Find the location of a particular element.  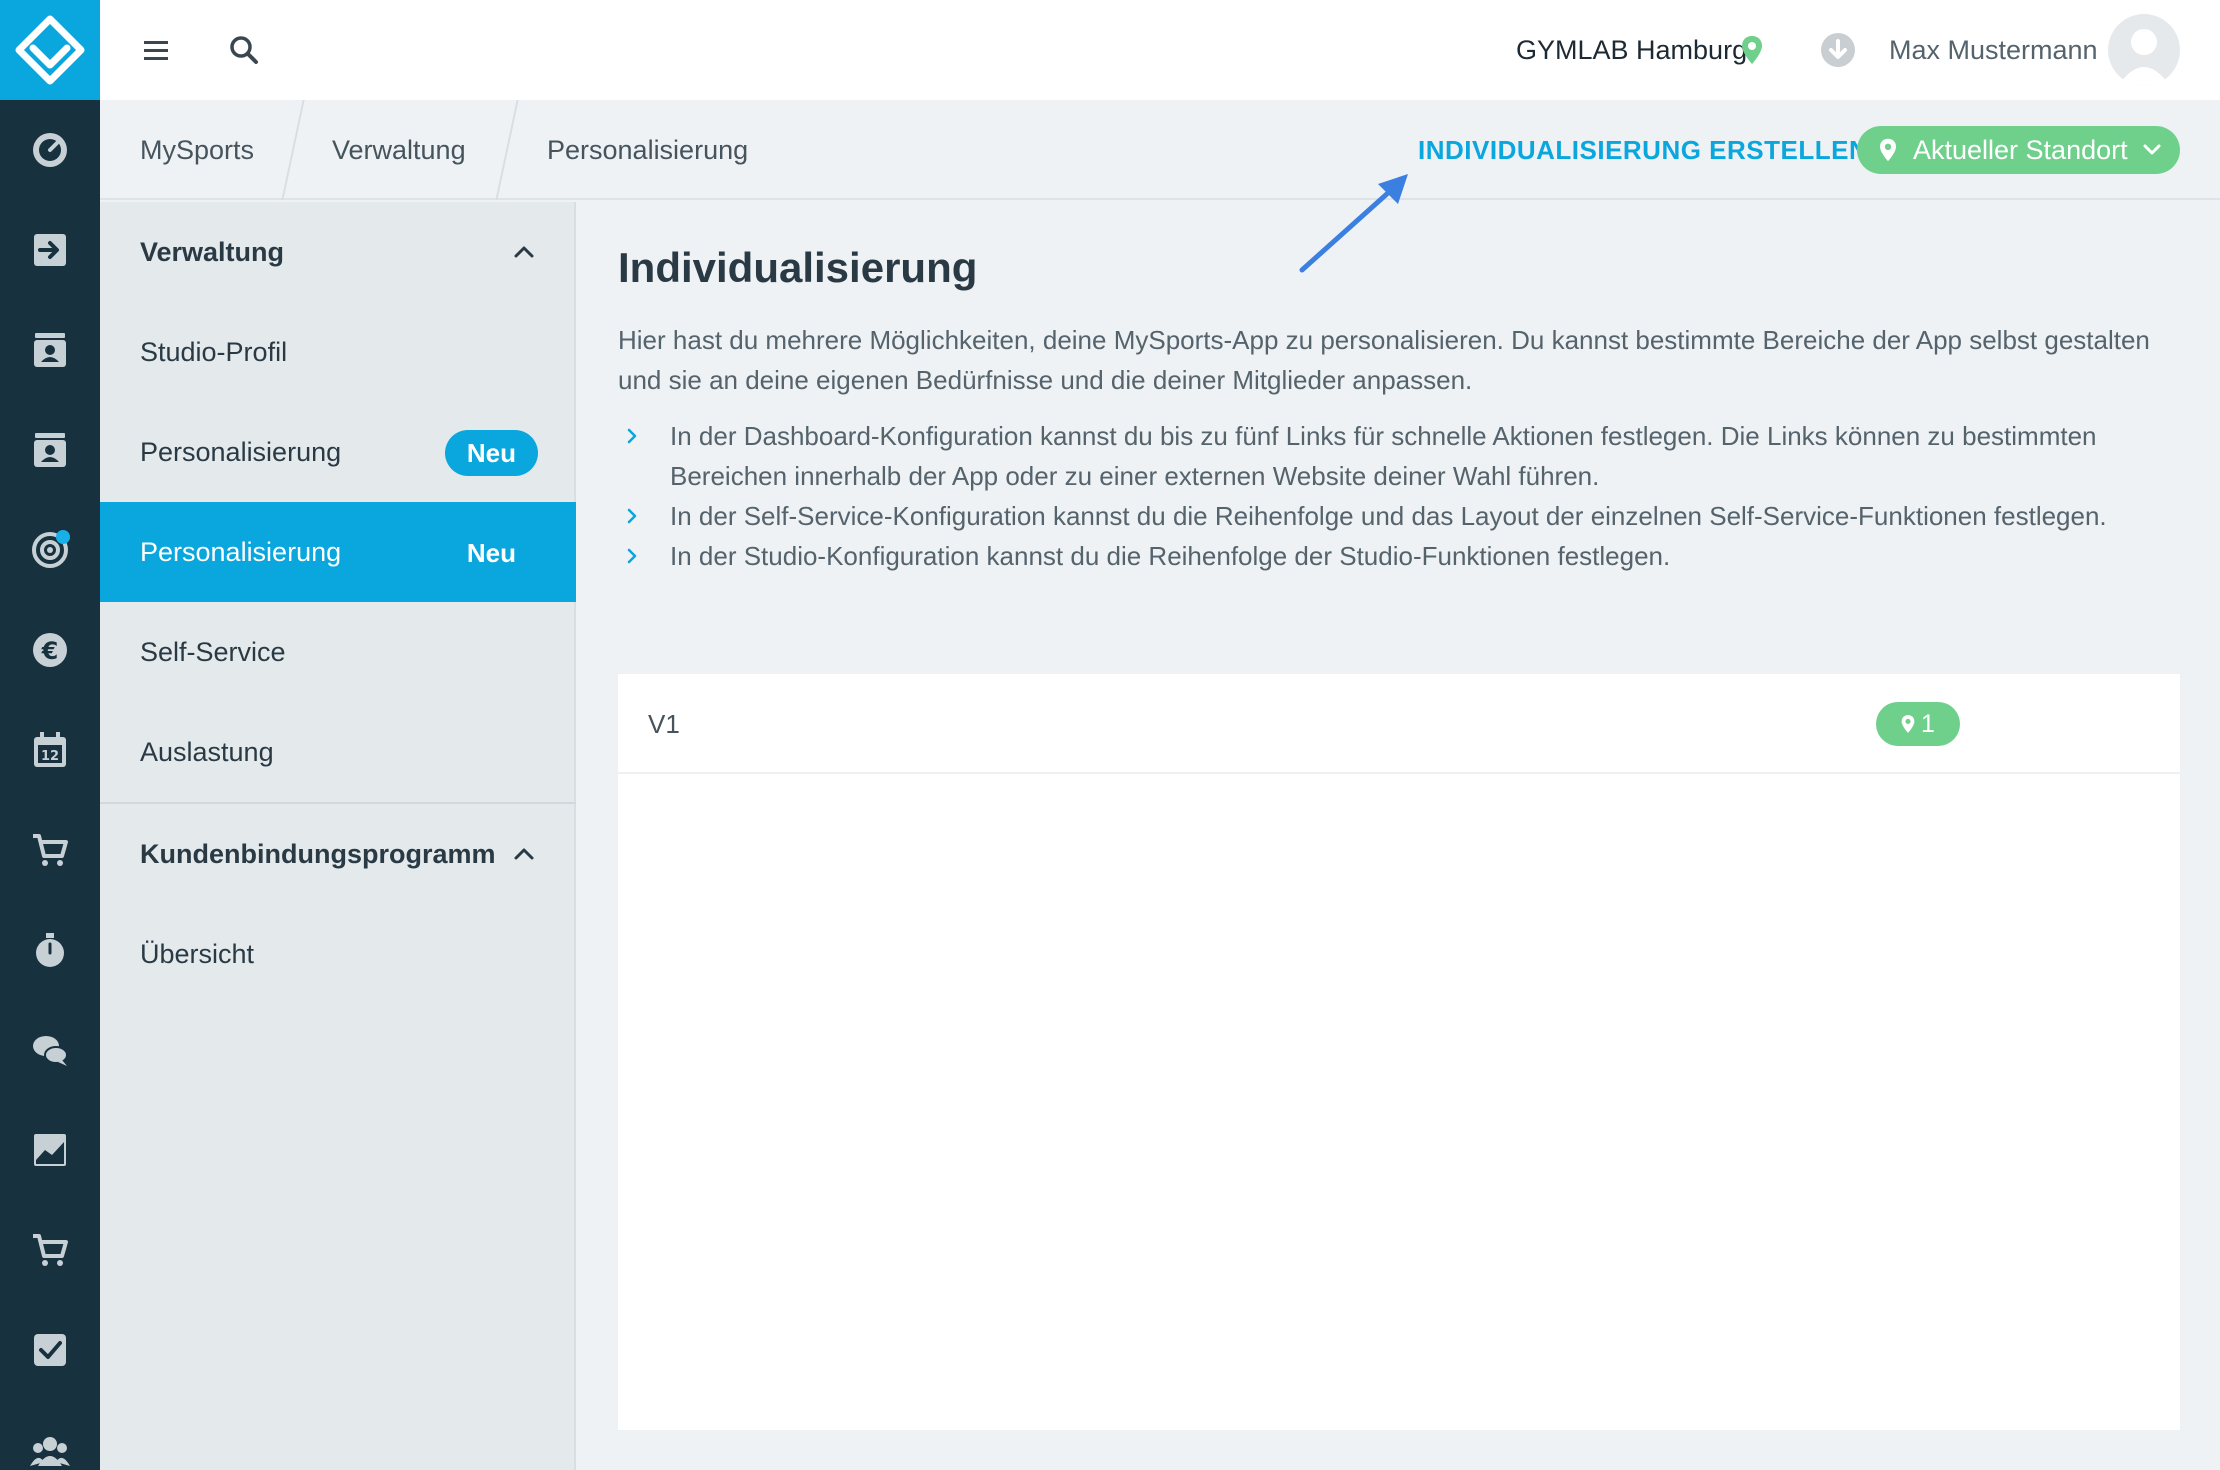

location-count: 1 is located at coordinates (1928, 723).